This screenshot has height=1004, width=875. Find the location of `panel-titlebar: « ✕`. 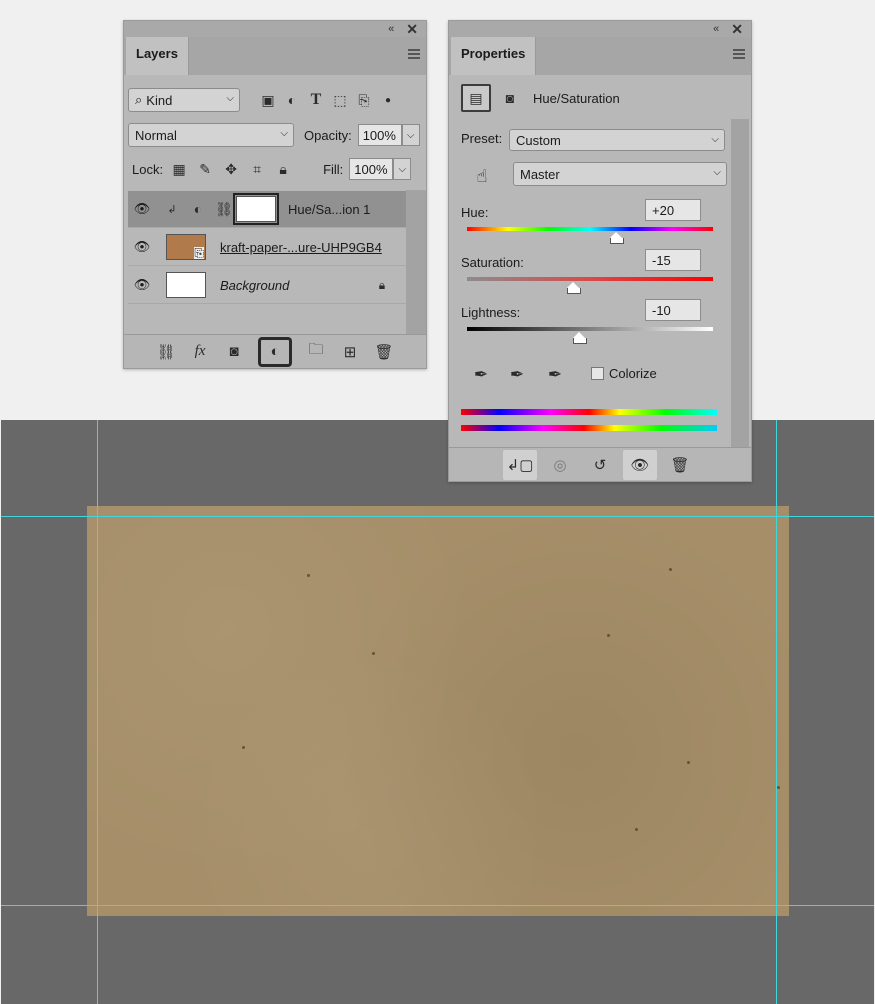

panel-titlebar: « ✕ is located at coordinates (275, 29).